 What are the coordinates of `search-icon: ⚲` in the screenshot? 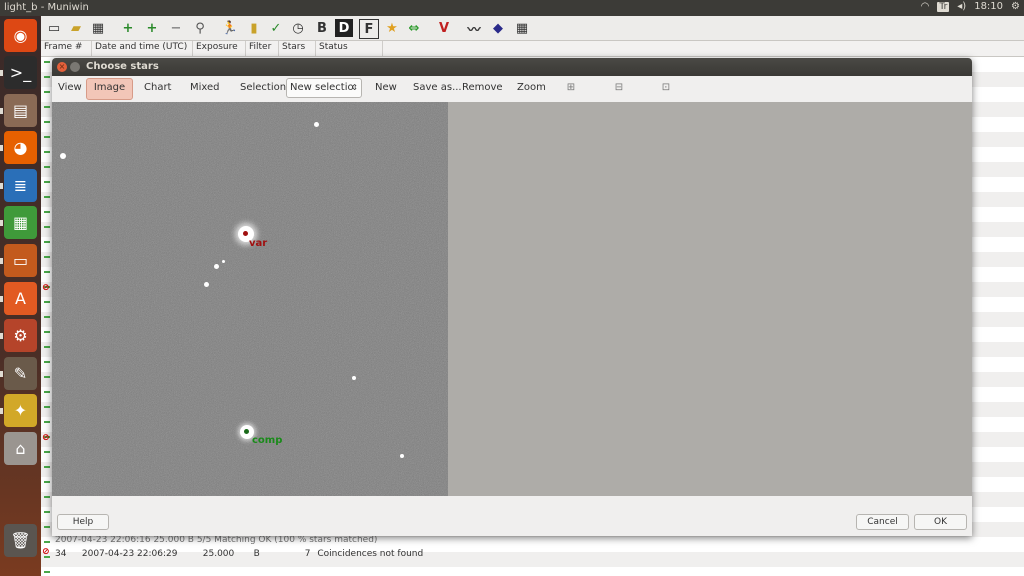 It's located at (200, 28).